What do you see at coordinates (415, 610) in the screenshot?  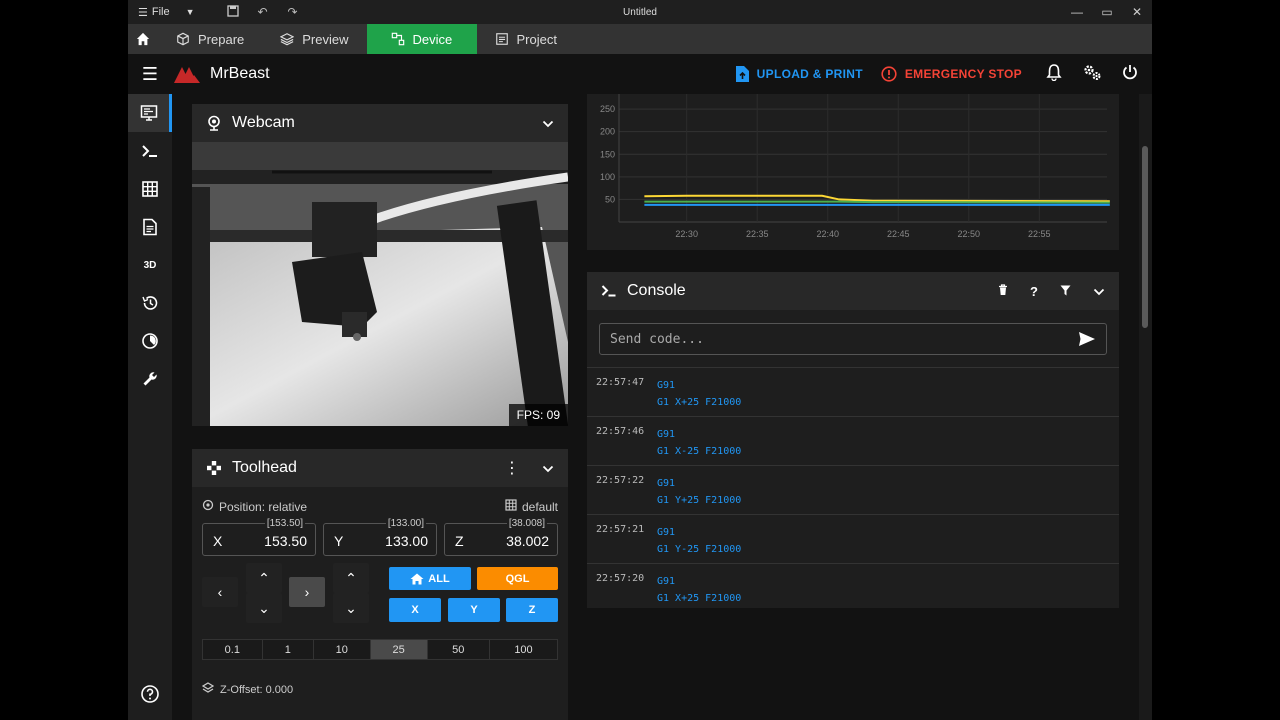 I see `home-x-button: X` at bounding box center [415, 610].